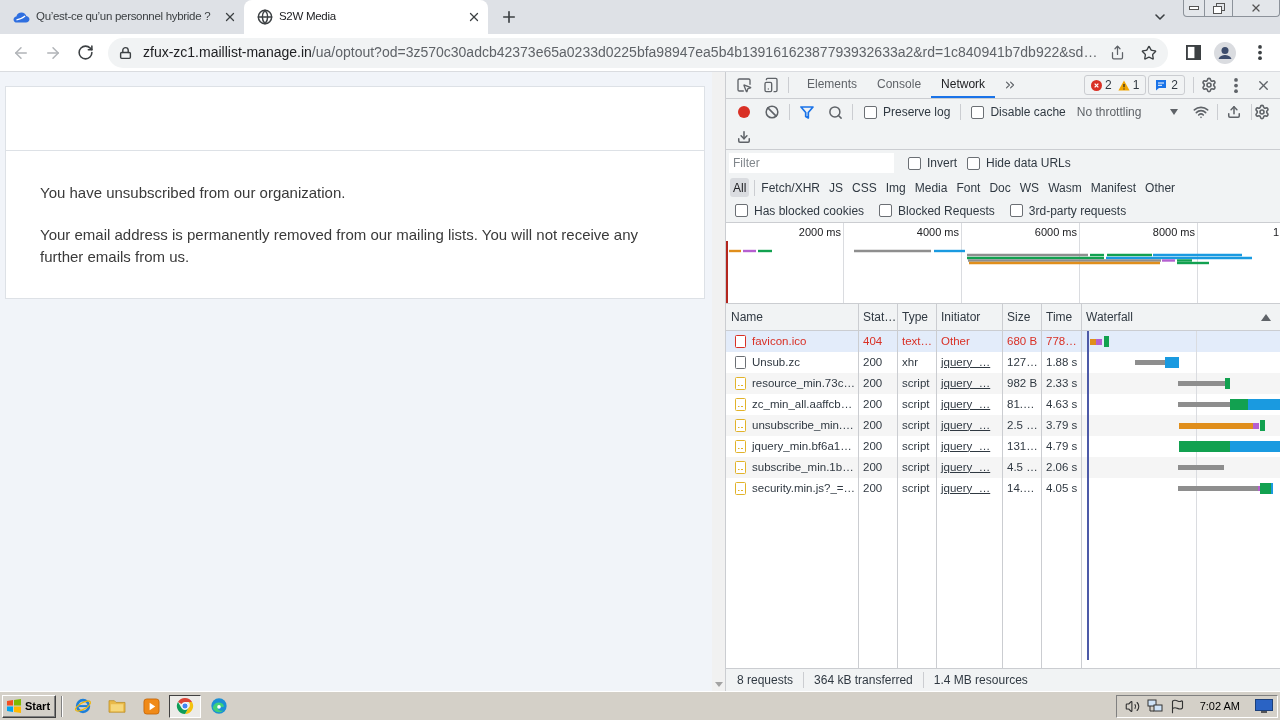 The height and width of the screenshot is (720, 1280). What do you see at coordinates (895, 187) in the screenshot?
I see `type-filter-button: Img` at bounding box center [895, 187].